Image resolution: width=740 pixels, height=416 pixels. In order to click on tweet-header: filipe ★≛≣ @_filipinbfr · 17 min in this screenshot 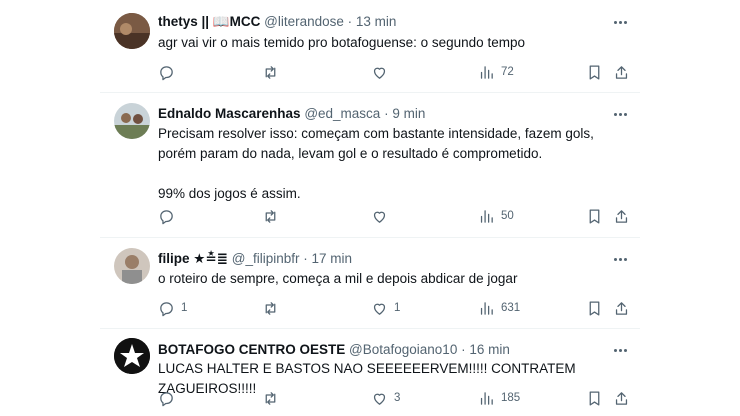, I will do `click(255, 259)`.